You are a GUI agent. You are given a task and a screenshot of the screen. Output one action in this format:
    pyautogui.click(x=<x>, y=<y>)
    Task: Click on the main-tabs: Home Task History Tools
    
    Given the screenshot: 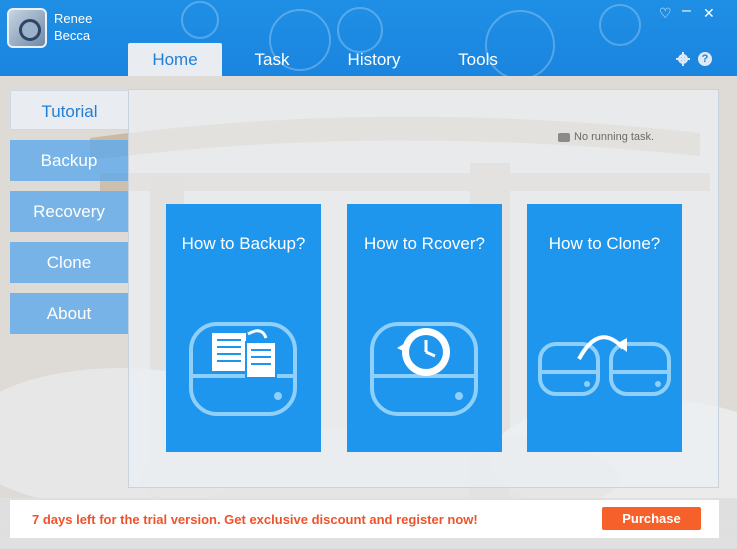 What is the action you would take?
    pyautogui.click(x=329, y=59)
    